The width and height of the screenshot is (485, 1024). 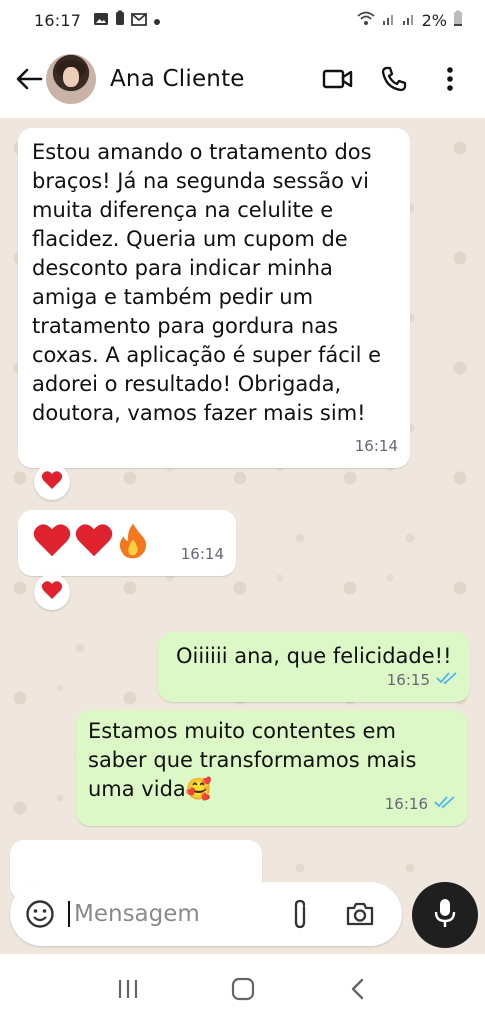 What do you see at coordinates (408, 680) in the screenshot?
I see `message-time: 16:15` at bounding box center [408, 680].